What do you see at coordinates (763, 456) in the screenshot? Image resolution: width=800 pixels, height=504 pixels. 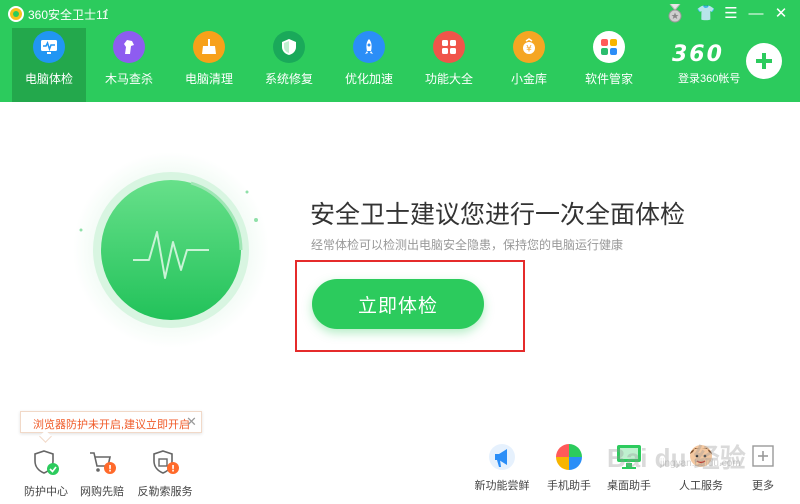 I see `plus-icon` at bounding box center [763, 456].